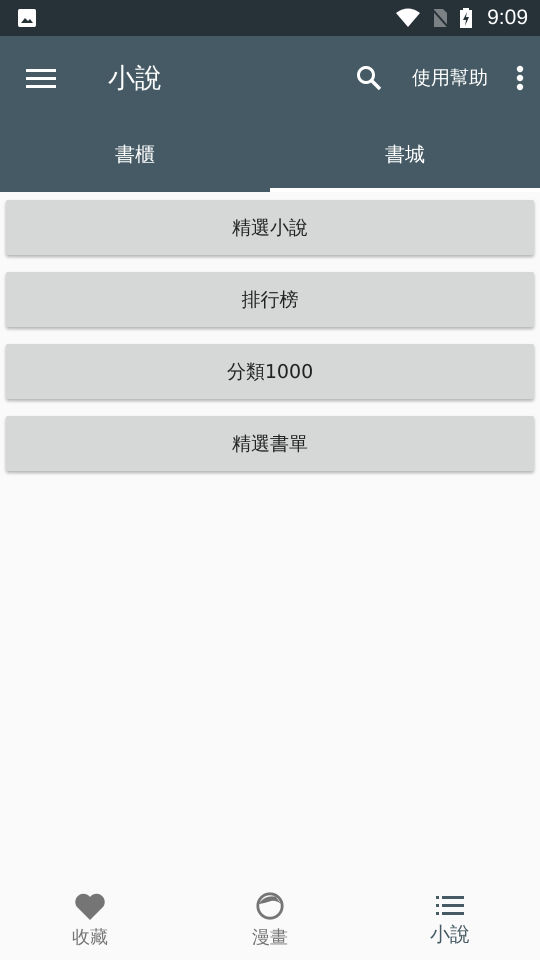 Image resolution: width=540 pixels, height=960 pixels. Describe the element at coordinates (405, 156) in the screenshot. I see `tab: 書城` at that location.